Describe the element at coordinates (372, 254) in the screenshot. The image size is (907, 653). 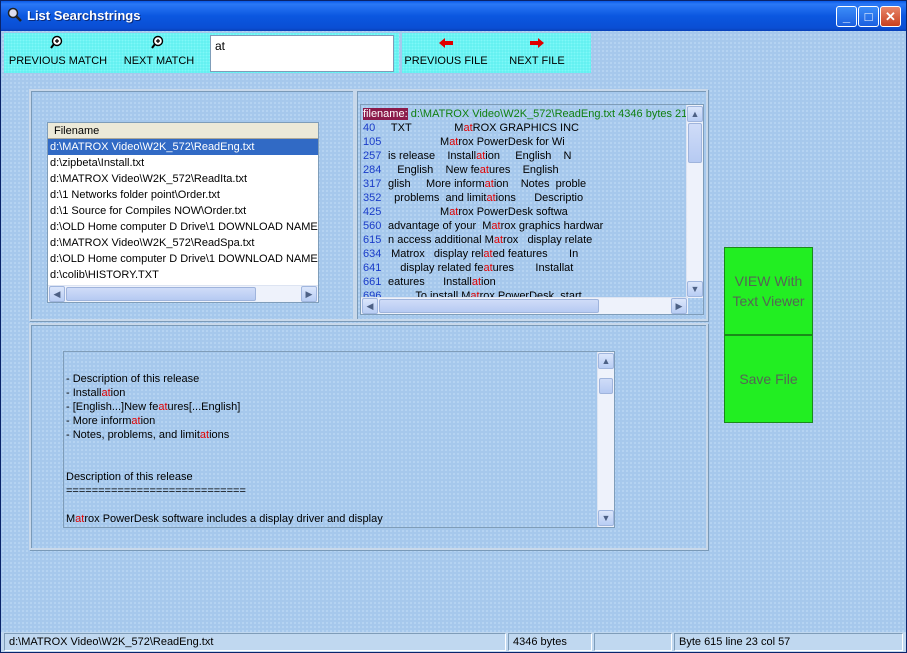
I see `hit-offset: 634` at that location.